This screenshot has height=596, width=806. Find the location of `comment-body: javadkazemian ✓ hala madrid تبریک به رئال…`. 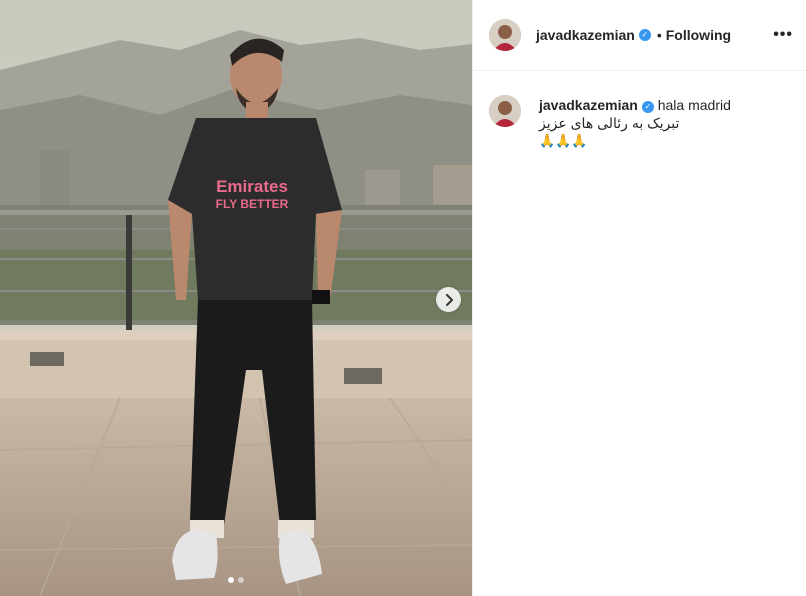

comment-body: javadkazemian ✓ hala madrid تبریک به رئال… is located at coordinates (635, 123).